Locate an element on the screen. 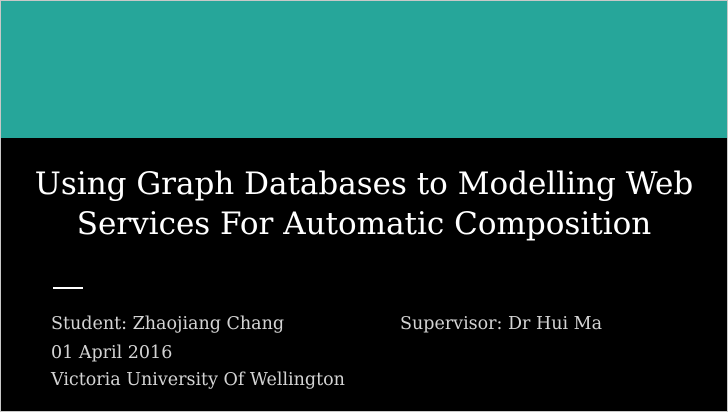 The width and height of the screenshot is (728, 412). slide-title-line-1: Using Graph Databases to Modelling Web is located at coordinates (364, 184).